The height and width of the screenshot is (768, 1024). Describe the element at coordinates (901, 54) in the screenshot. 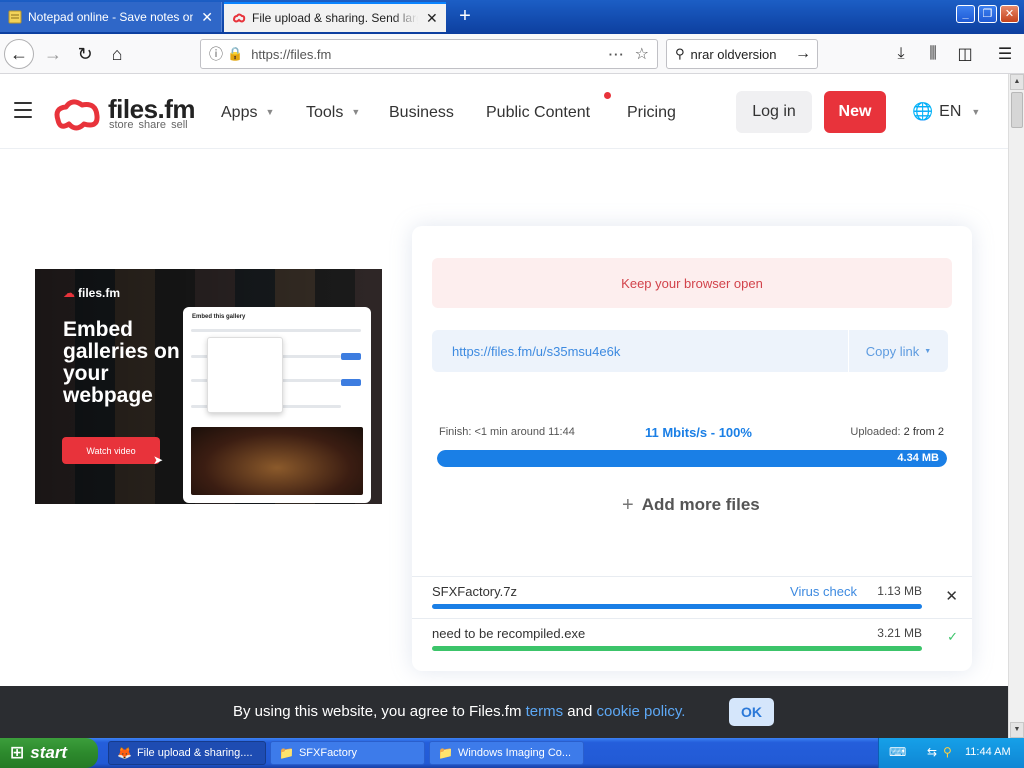

I see `download-icon: ⤓` at that location.